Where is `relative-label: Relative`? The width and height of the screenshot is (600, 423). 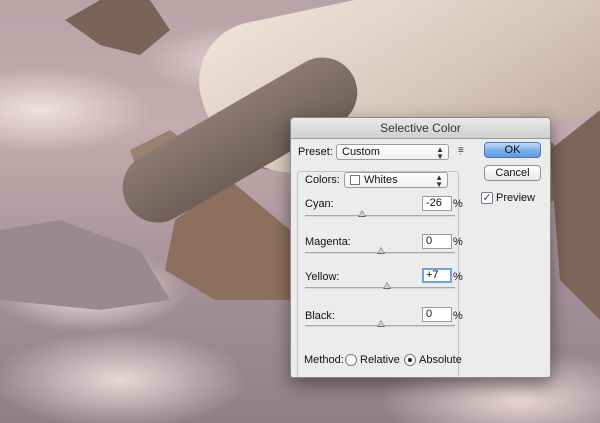
relative-label: Relative is located at coordinates (380, 360).